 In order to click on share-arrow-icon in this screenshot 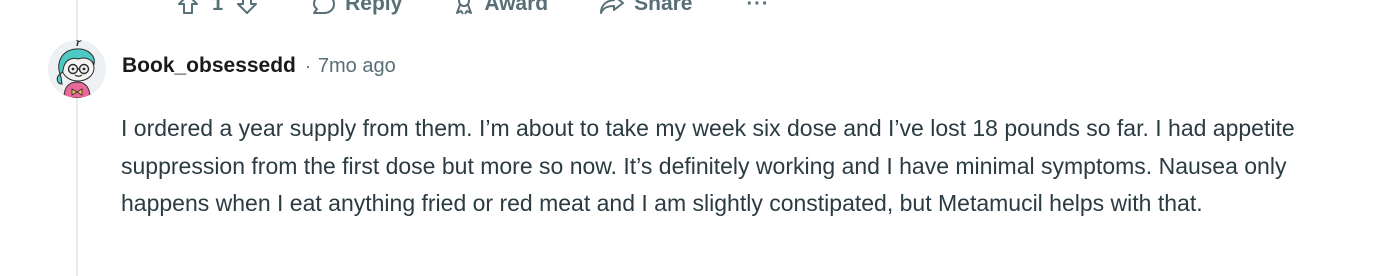, I will do `click(612, 8)`.